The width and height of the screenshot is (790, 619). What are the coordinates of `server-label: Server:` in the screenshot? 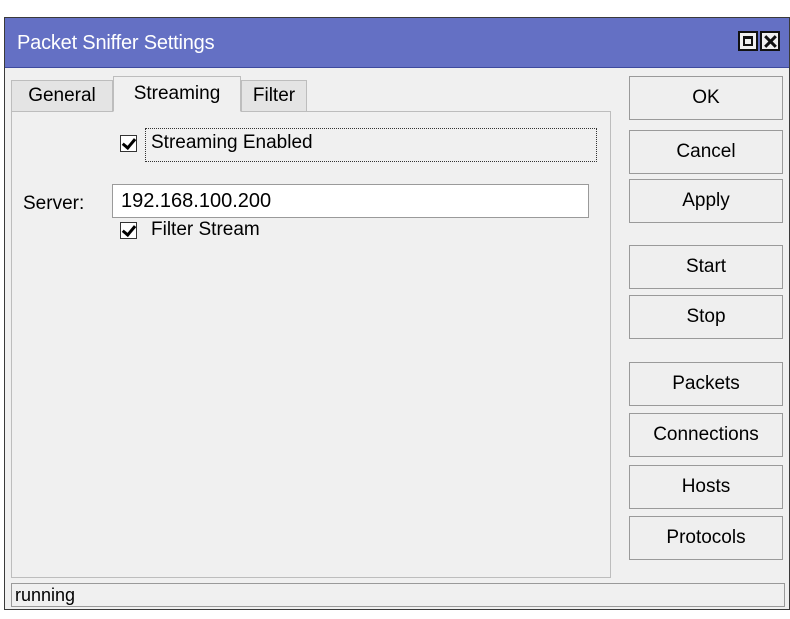 It's located at (54, 203).